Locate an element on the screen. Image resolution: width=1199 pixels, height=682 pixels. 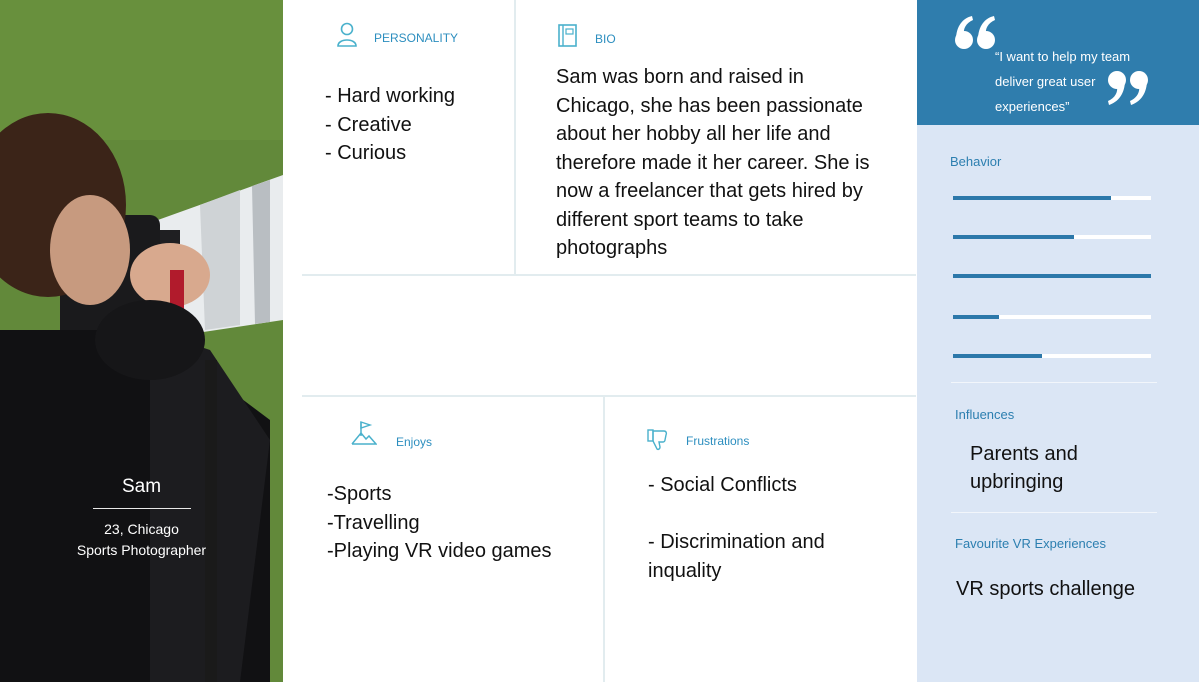
close-quote-icon is located at coordinates (1128, 88).